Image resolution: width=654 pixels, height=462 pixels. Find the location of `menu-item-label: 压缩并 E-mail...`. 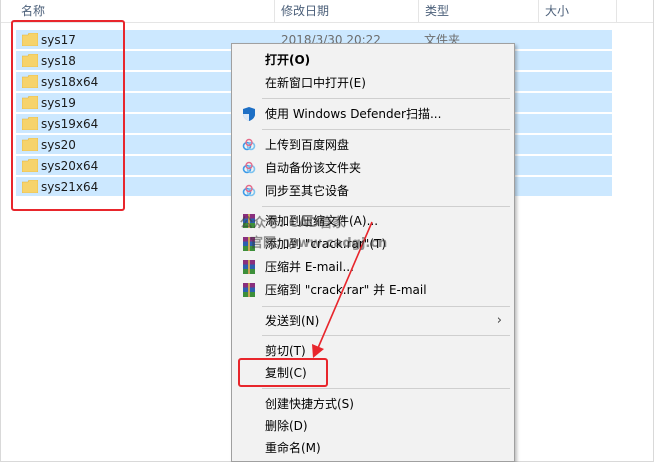

menu-item-label: 压缩并 E-mail... is located at coordinates (309, 267).